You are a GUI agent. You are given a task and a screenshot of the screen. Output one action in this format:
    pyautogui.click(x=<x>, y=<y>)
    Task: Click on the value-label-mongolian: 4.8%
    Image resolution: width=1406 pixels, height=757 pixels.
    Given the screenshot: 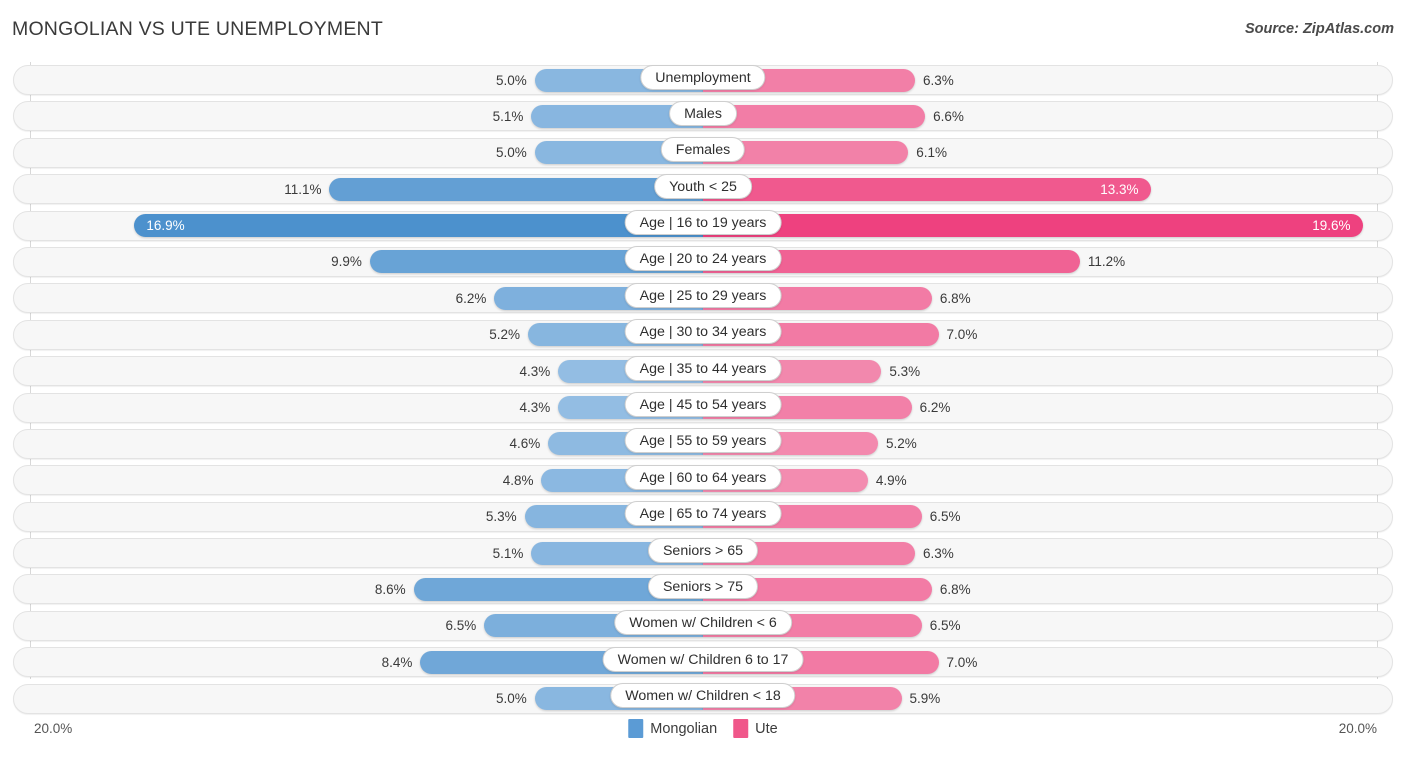 What is the action you would take?
    pyautogui.click(x=518, y=480)
    